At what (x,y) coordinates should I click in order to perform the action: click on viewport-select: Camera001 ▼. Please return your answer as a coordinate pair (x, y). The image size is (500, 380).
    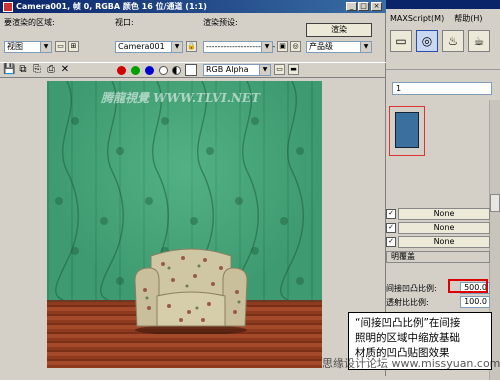
    Looking at the image, I should click on (149, 47).